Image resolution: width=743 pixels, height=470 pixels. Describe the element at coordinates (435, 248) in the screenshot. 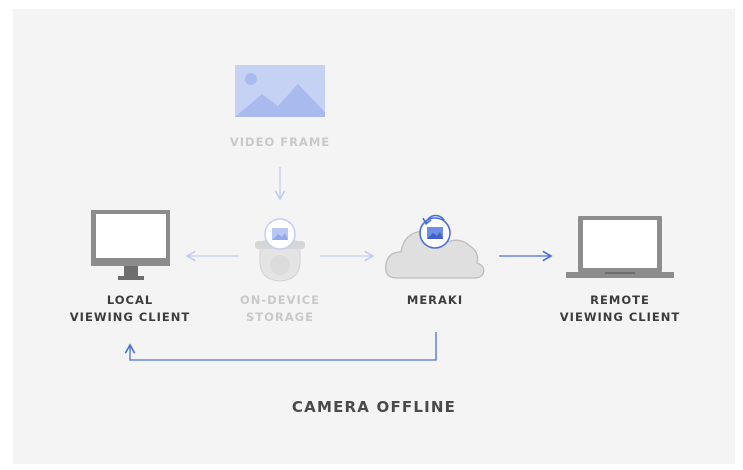

I see `cloud-icon` at that location.